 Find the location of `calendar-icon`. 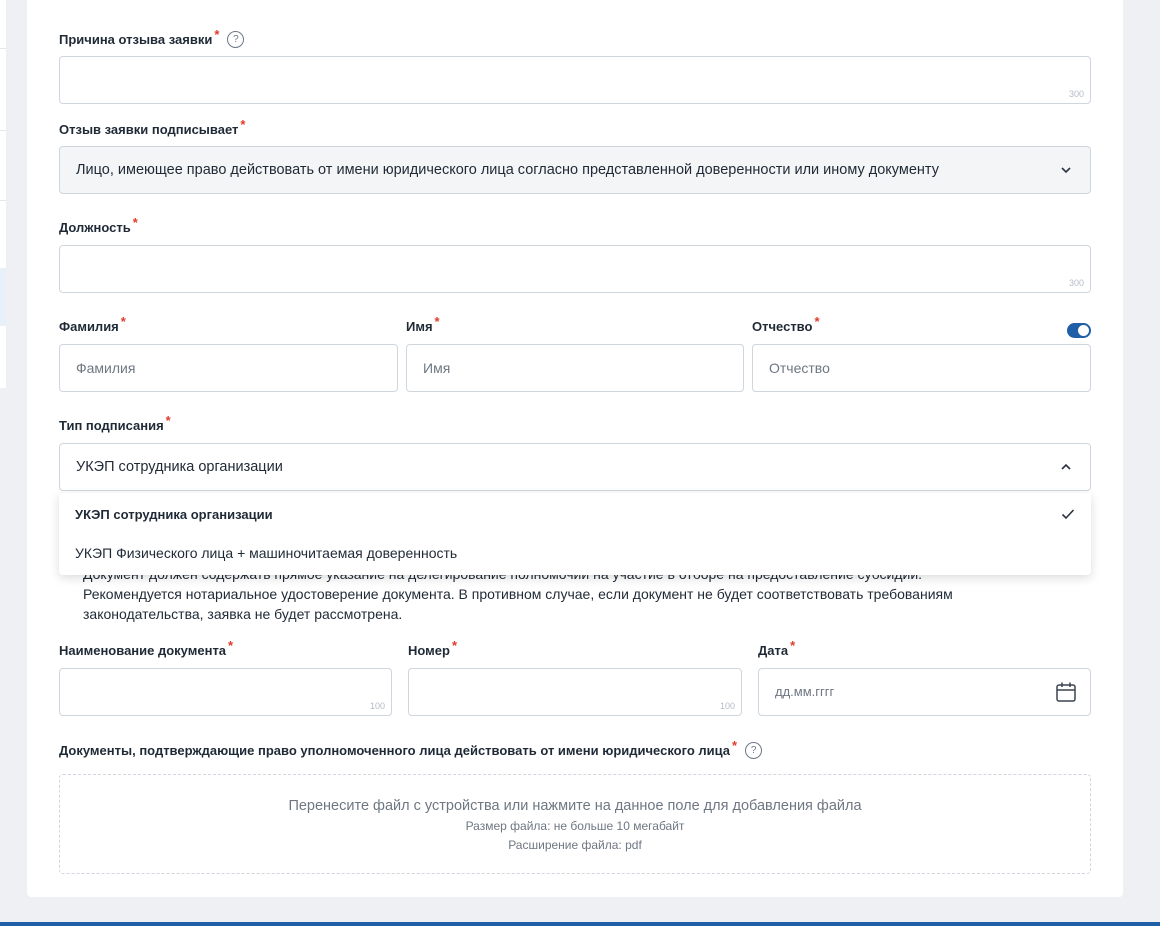

calendar-icon is located at coordinates (1066, 692).